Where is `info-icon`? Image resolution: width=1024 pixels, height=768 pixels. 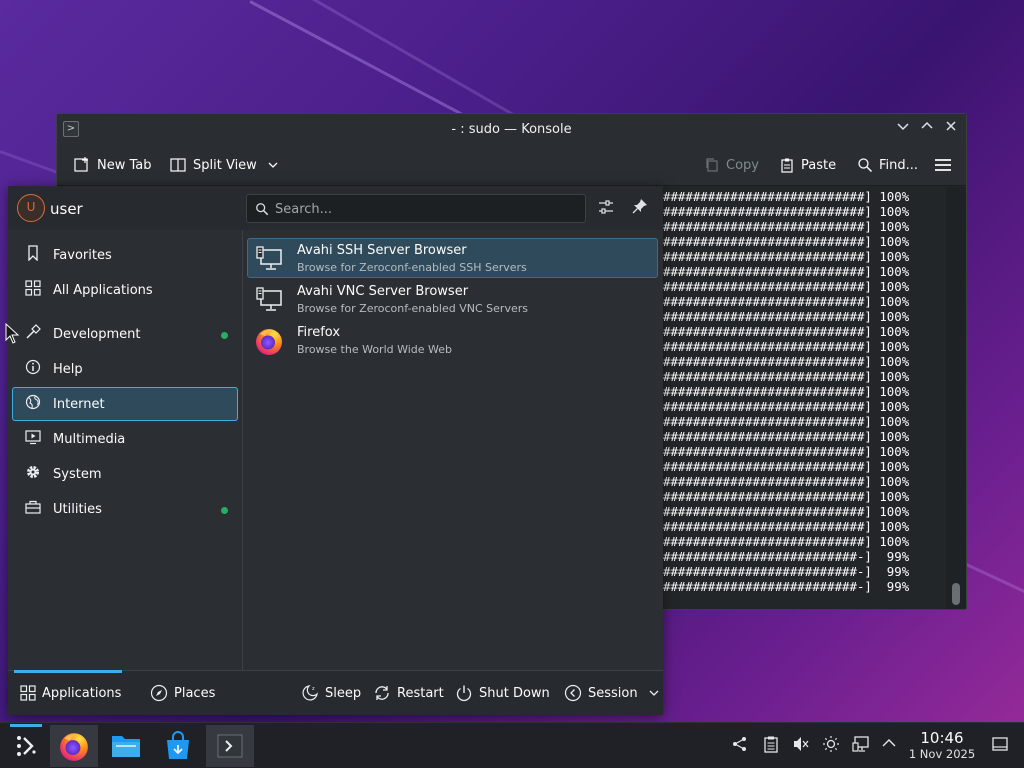
info-icon is located at coordinates (33, 369).